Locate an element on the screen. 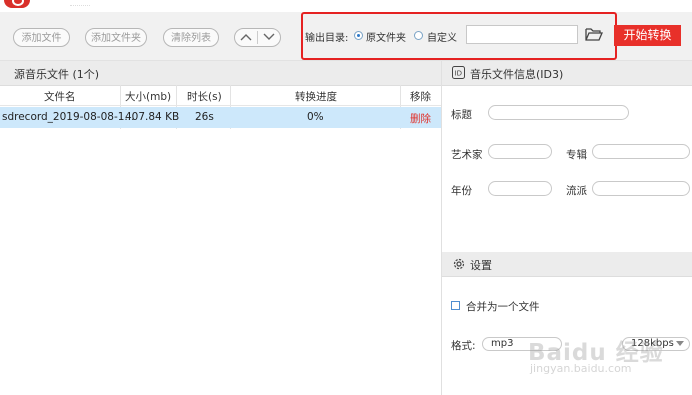 The width and height of the screenshot is (692, 395). merge-label: 合并为一个文件 is located at coordinates (503, 307).